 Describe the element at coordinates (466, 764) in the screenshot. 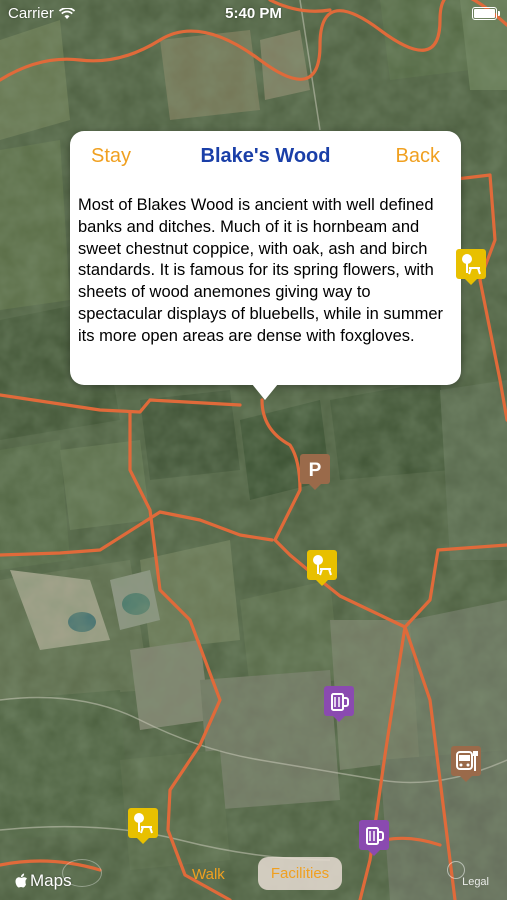

I see `bus-icon` at that location.